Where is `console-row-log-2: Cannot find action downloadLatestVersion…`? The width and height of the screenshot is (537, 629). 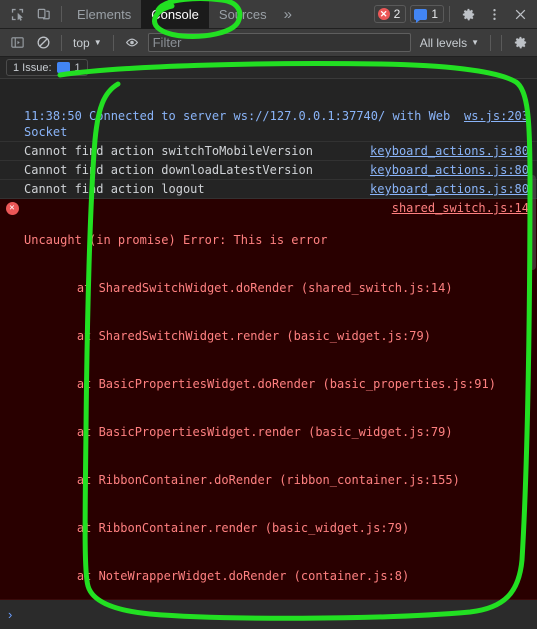
console-row-log-2: Cannot find action downloadLatestVersion… is located at coordinates (268, 170).